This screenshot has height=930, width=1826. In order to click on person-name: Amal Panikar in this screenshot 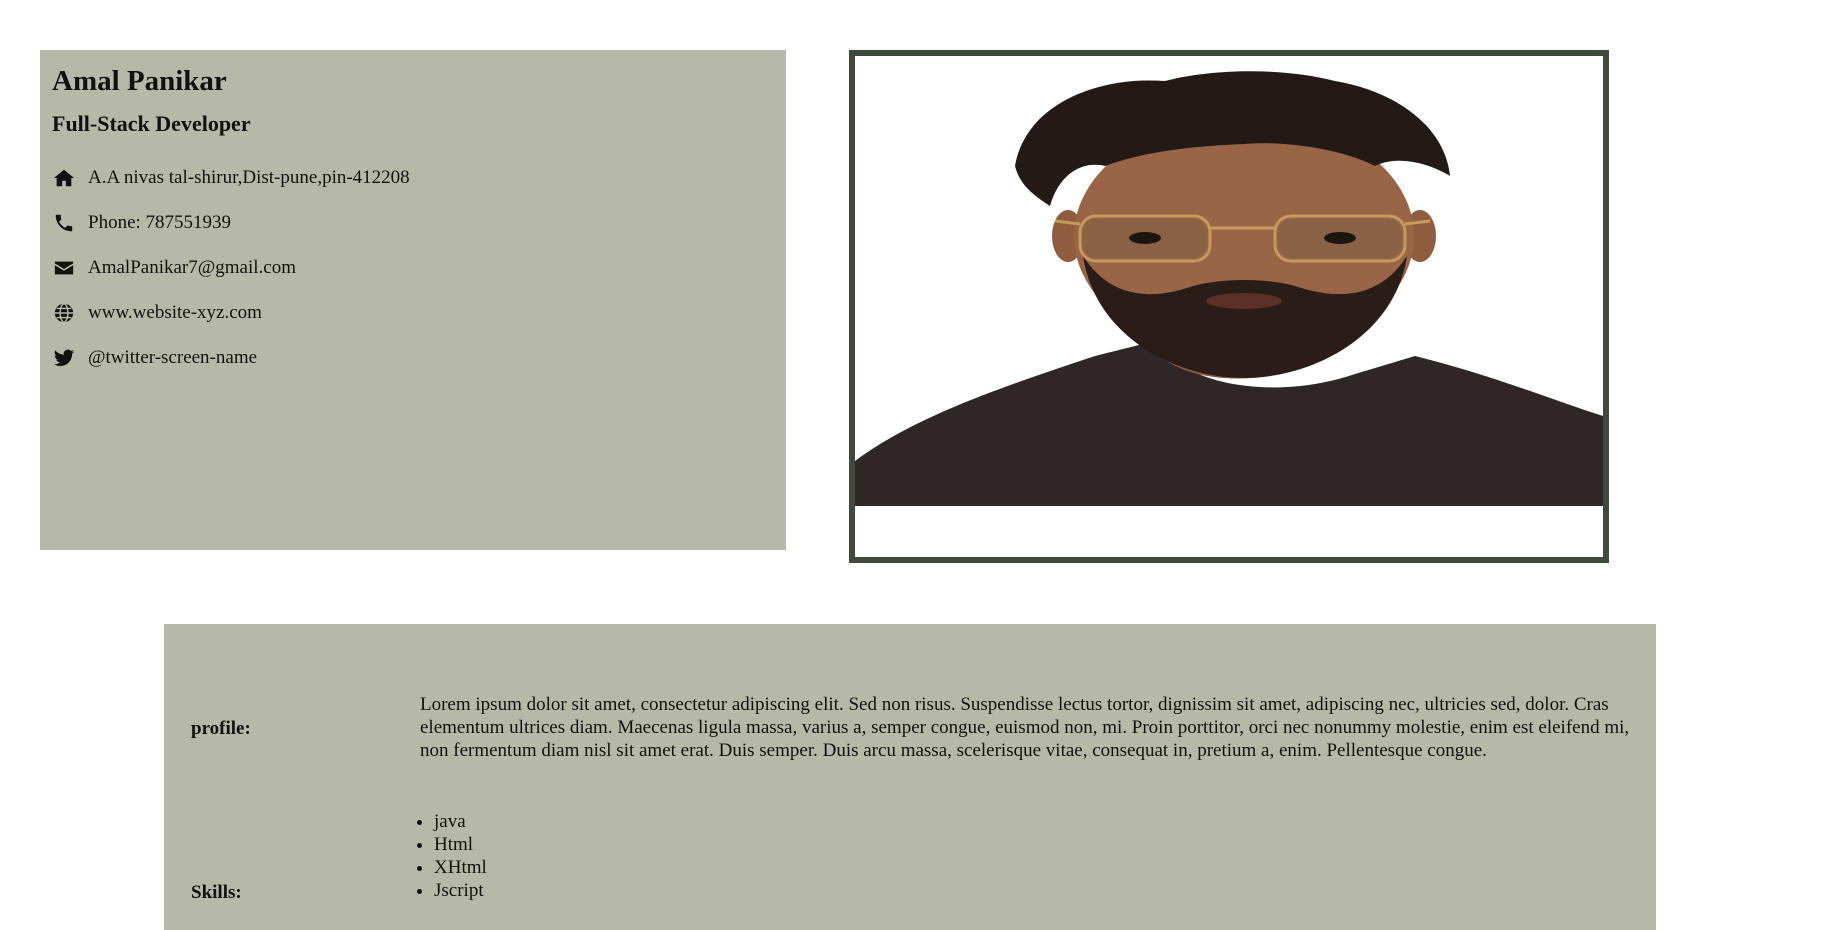, I will do `click(139, 81)`.